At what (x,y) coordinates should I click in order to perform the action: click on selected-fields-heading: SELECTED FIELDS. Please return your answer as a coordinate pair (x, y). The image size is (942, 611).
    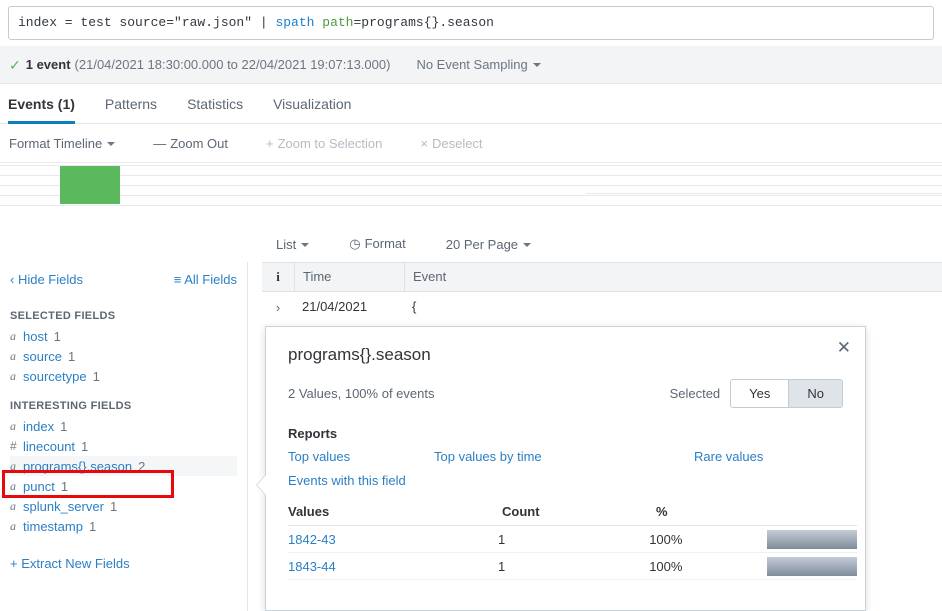
    Looking at the image, I should click on (63, 316).